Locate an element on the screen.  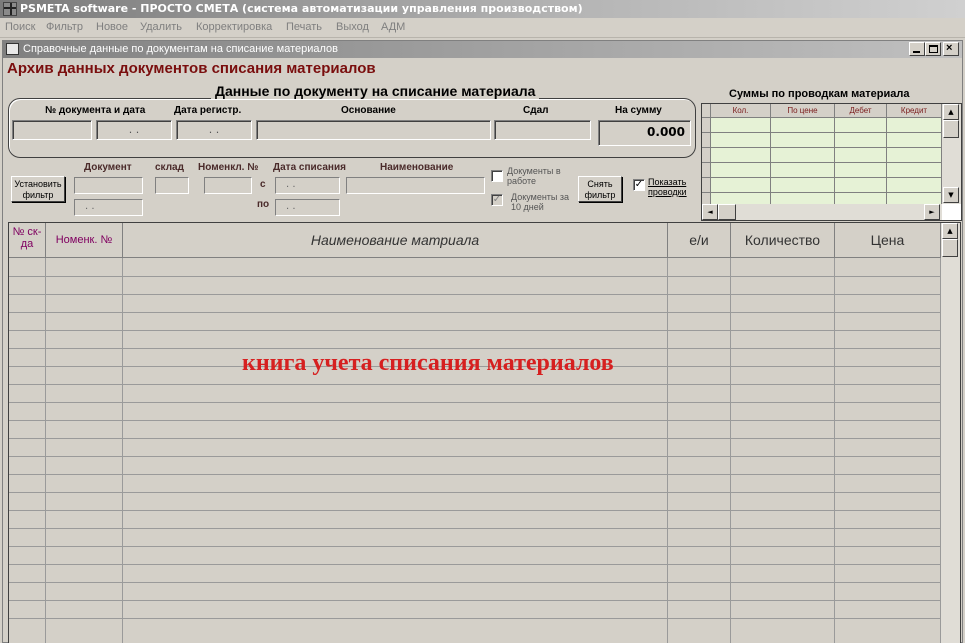
filter-warehouse-field is located at coordinates (172, 185).